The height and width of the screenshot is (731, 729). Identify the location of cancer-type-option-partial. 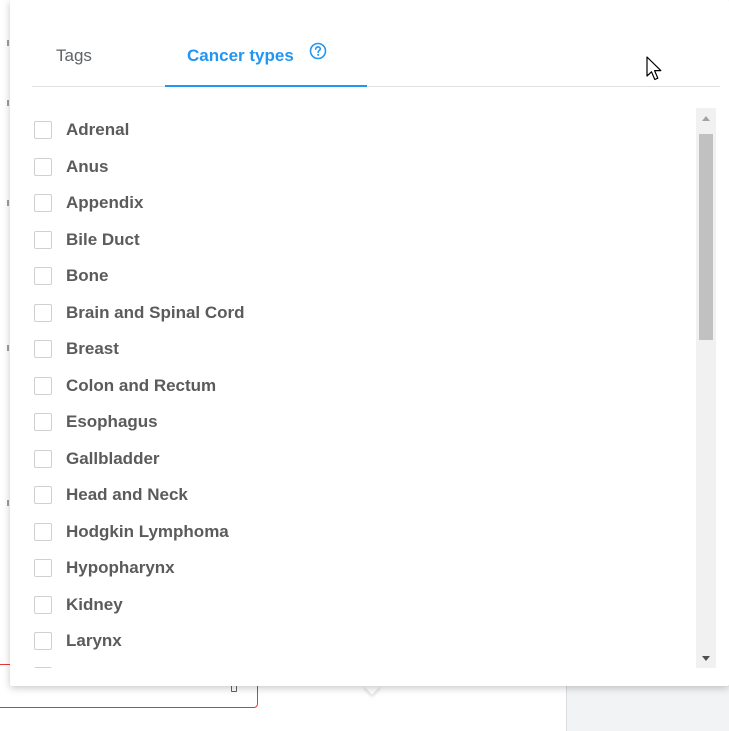
(234, 664).